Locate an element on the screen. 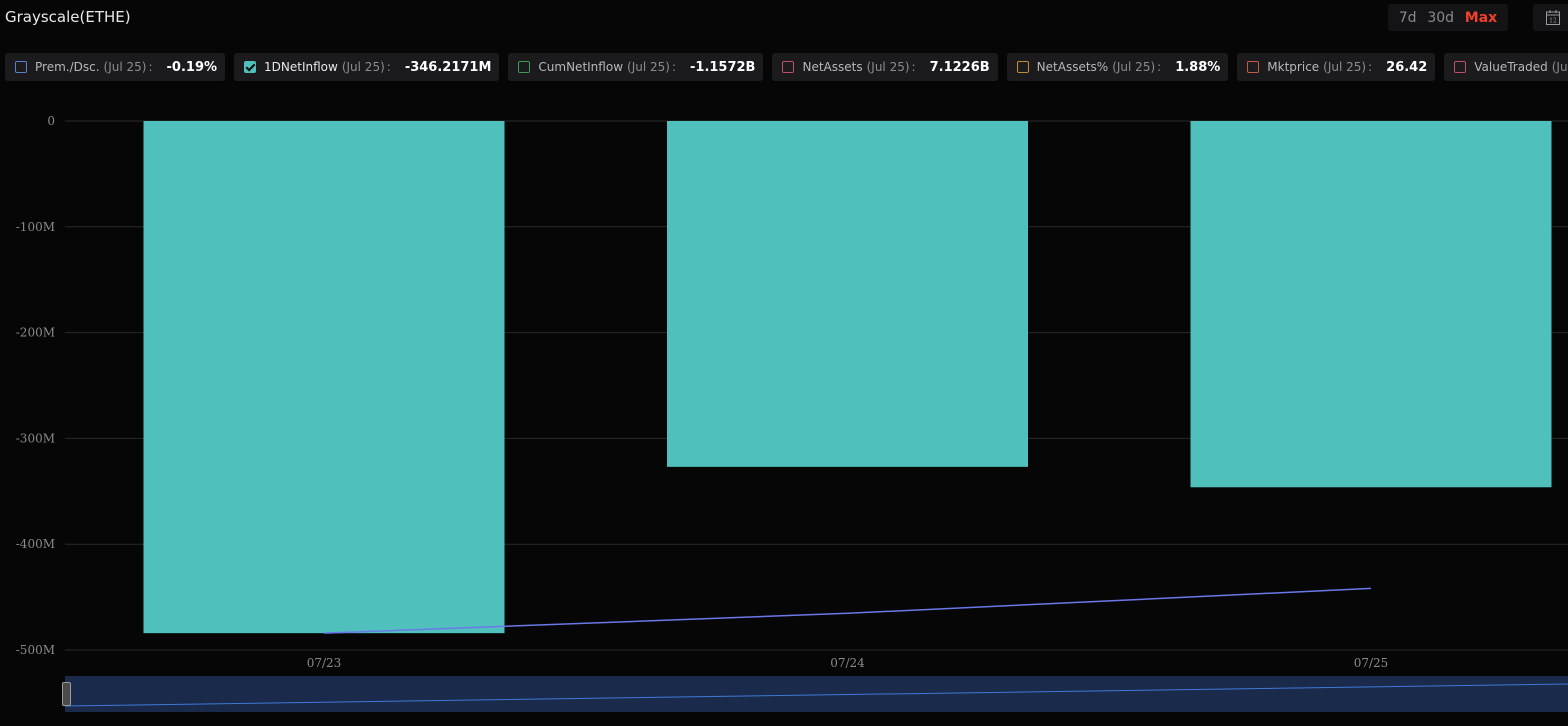  y-tick-label: -400M is located at coordinates (35, 544).